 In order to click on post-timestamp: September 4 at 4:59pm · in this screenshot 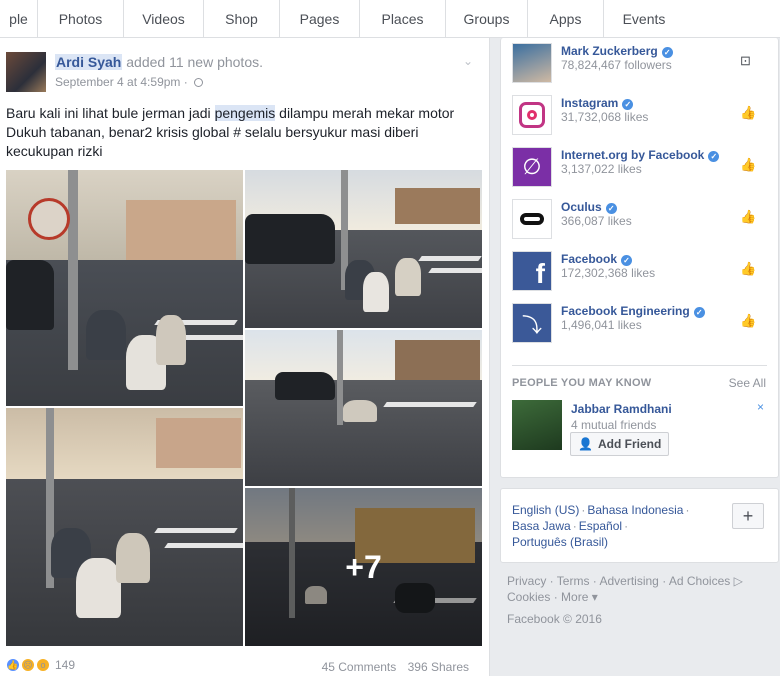, I will do `click(129, 82)`.